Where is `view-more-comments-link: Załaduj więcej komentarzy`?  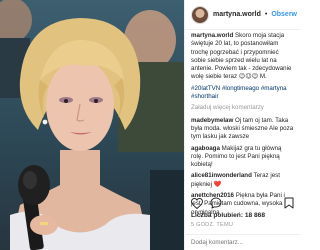
view-more-comments-link: Załaduj więcej komentarzy is located at coordinates (243, 108).